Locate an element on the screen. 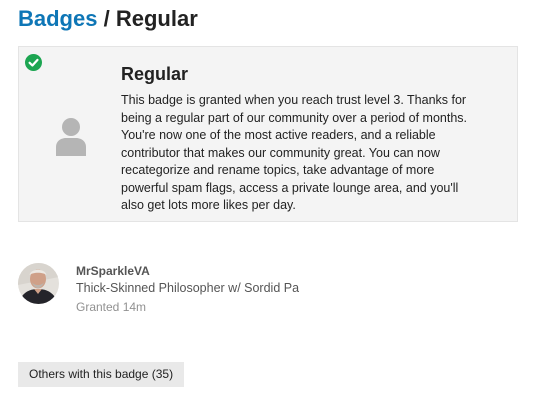 This screenshot has width=537, height=406. check-circle-icon is located at coordinates (33, 62).